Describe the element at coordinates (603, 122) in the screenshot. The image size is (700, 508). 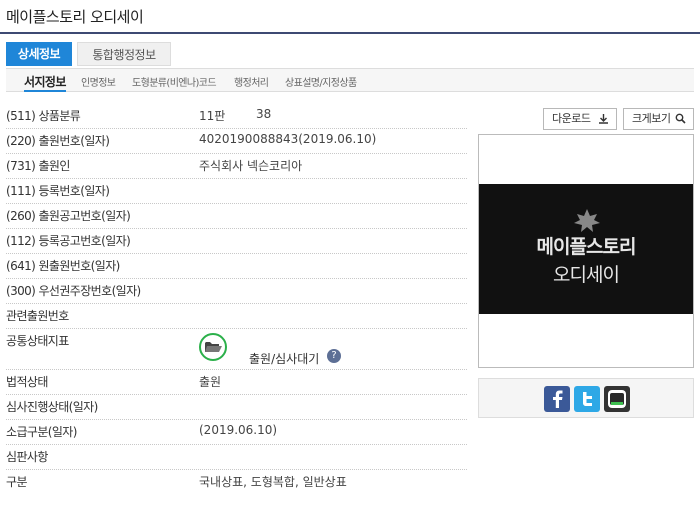
I see `download-icon` at that location.